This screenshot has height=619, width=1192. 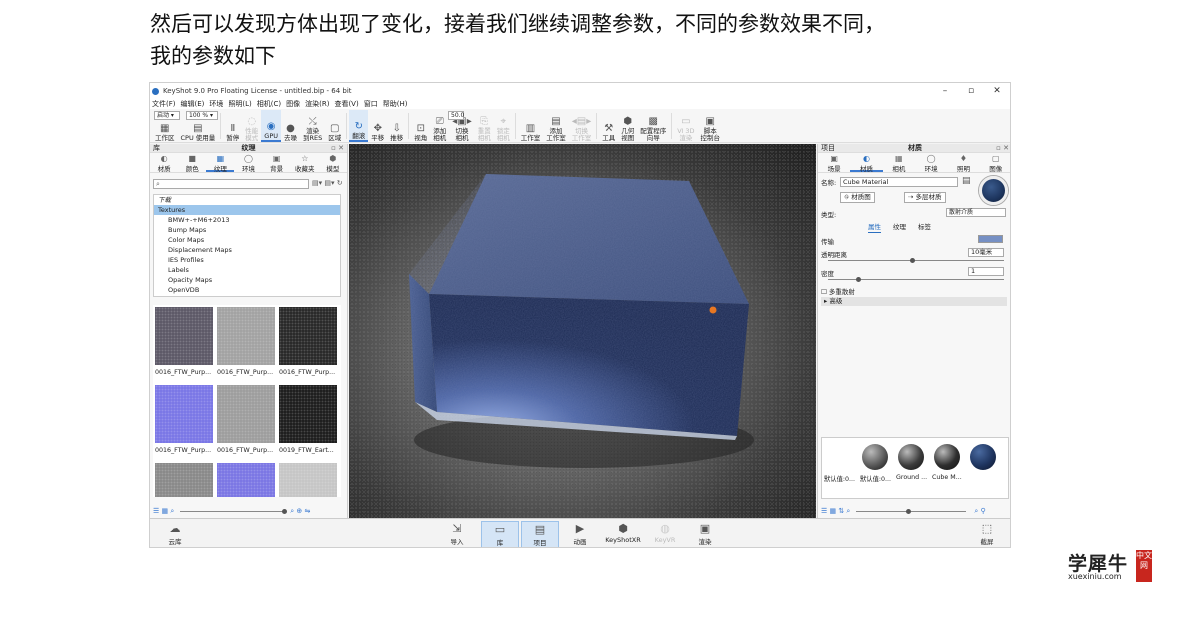 What do you see at coordinates (175, 534) in the screenshot?
I see `cloud-library-button: ☁ 云库` at bounding box center [175, 534].